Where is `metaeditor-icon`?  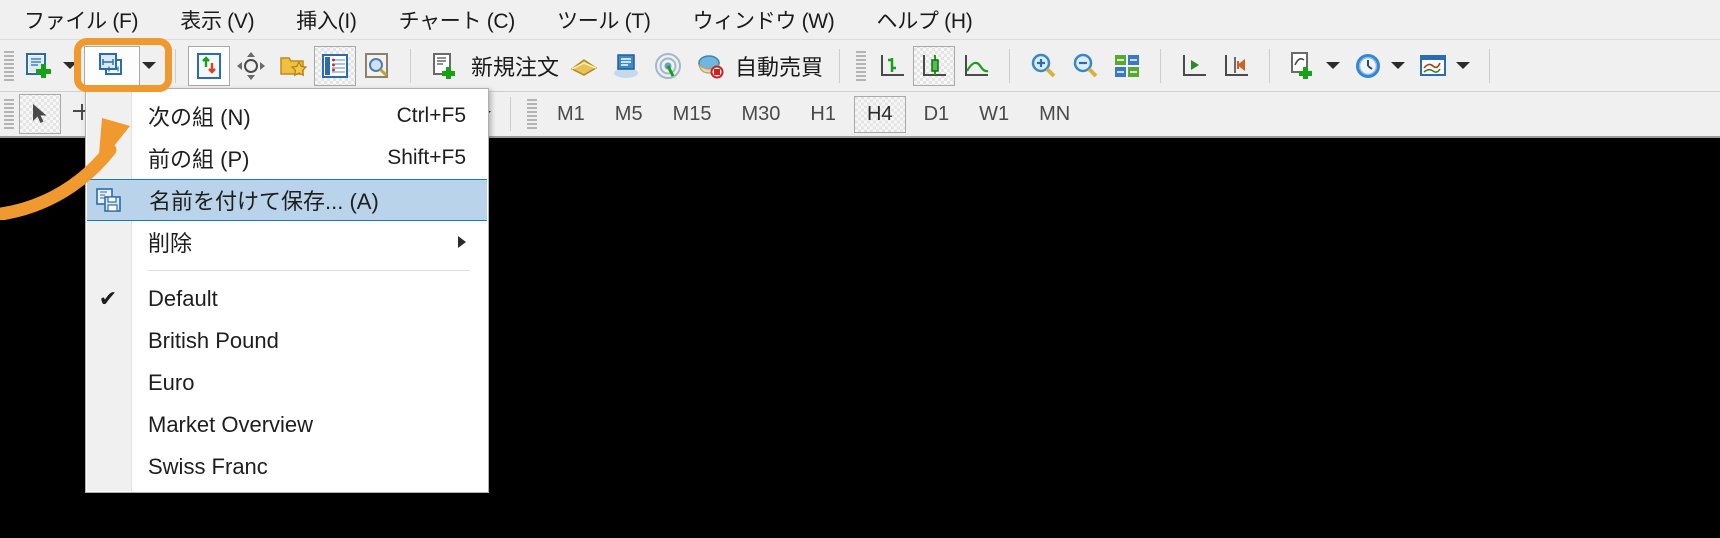 metaeditor-icon is located at coordinates (584, 67).